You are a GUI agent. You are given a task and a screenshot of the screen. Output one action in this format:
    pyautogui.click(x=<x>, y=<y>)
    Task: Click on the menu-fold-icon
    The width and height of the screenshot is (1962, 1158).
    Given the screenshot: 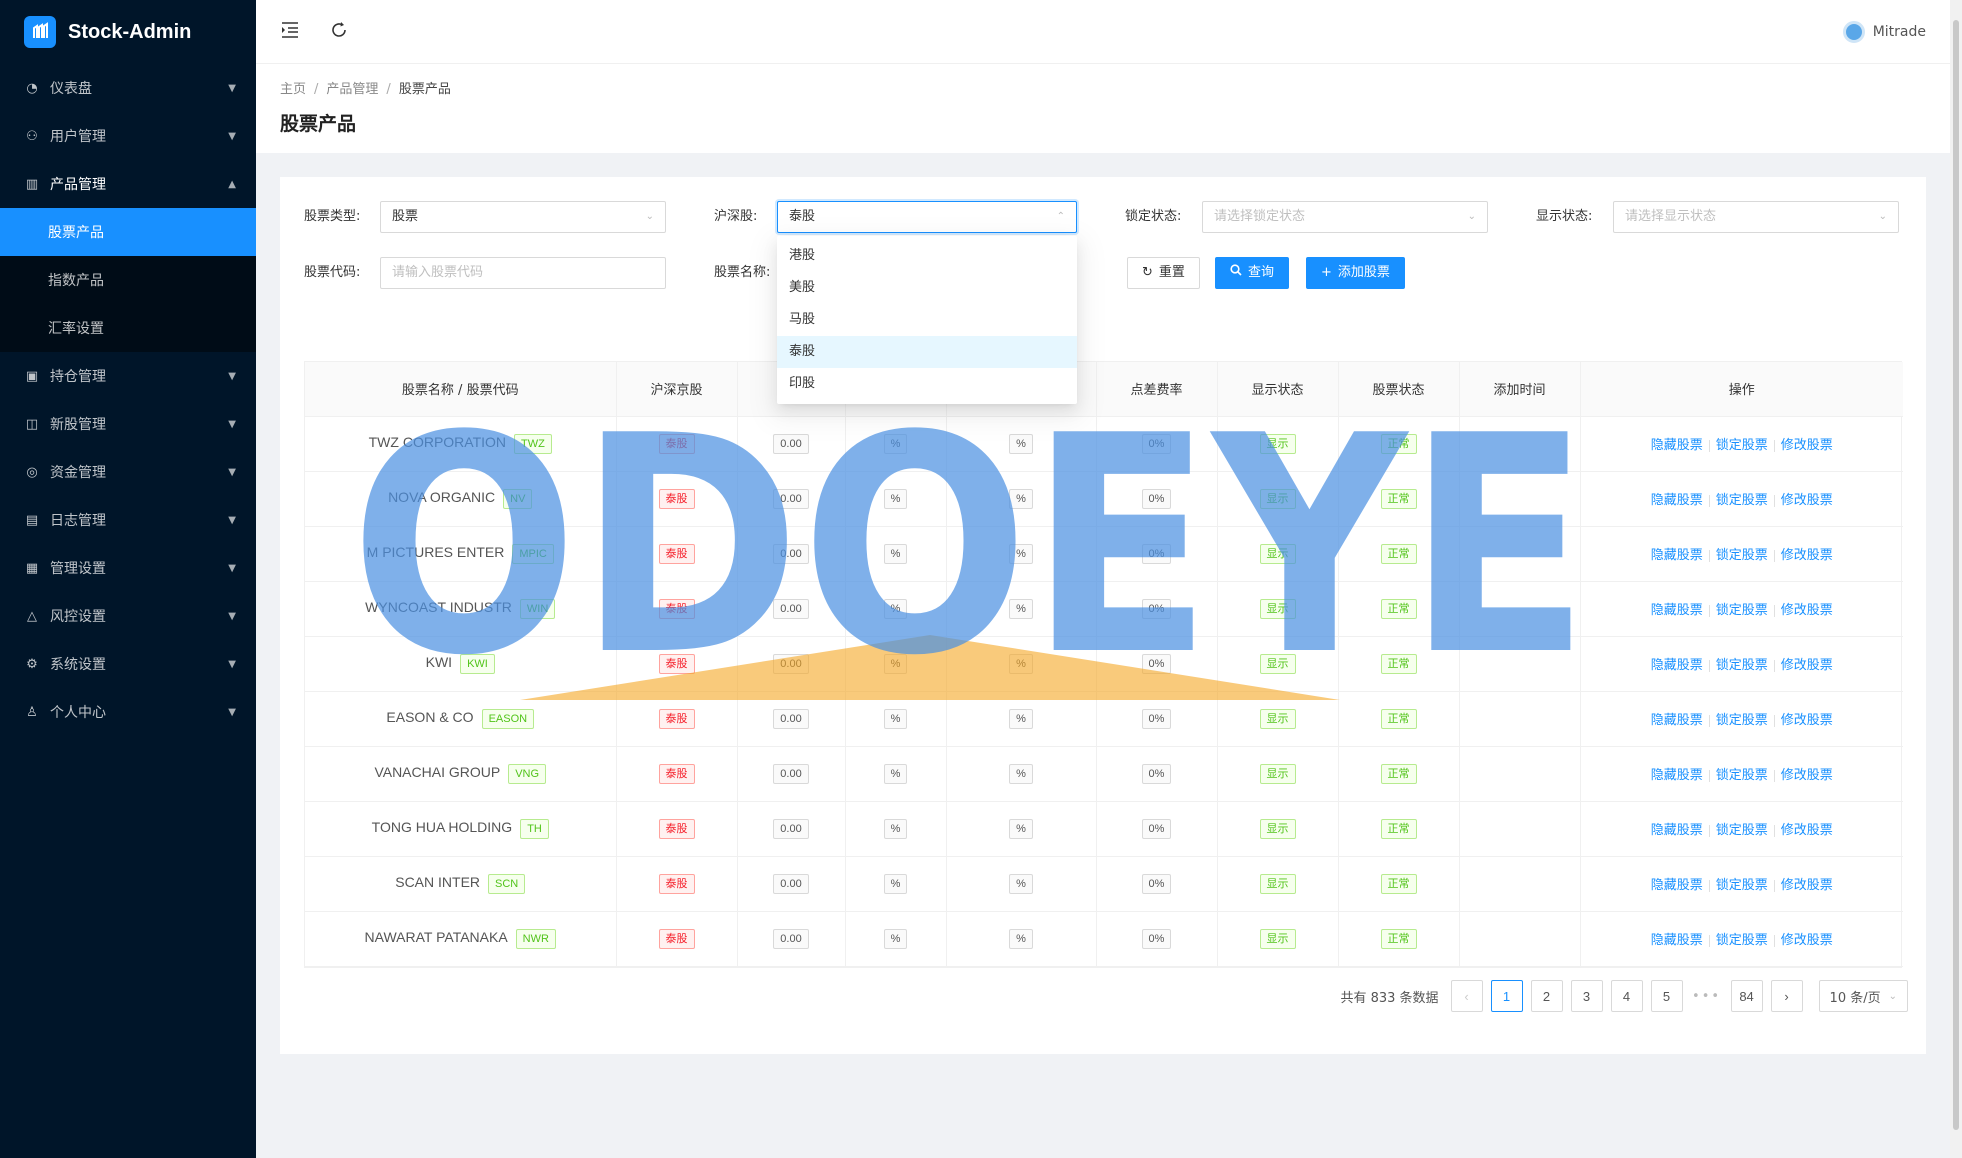 What is the action you would take?
    pyautogui.click(x=290, y=32)
    